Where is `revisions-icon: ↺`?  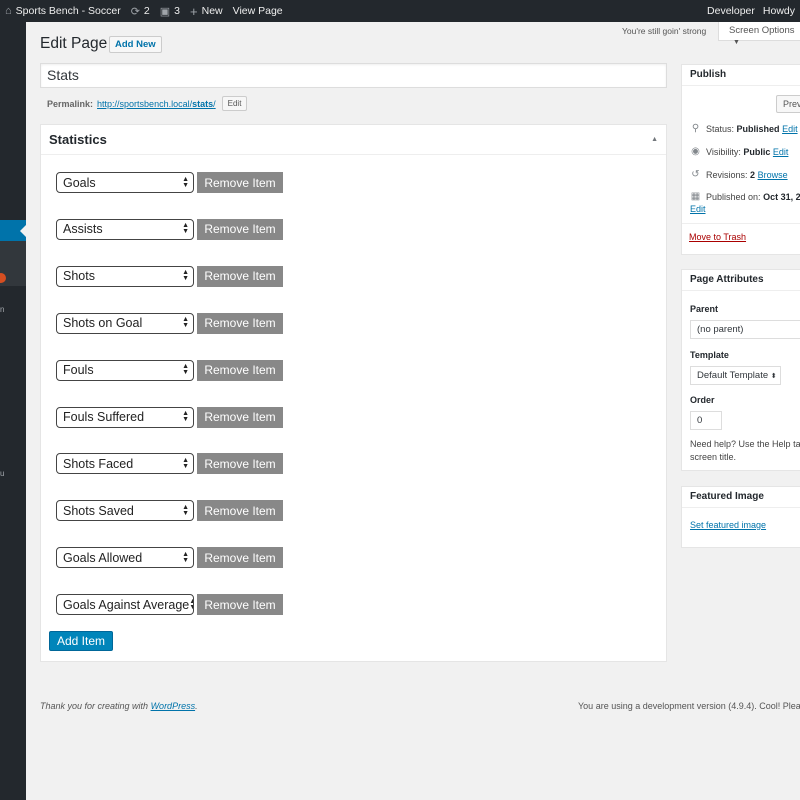
revisions-icon: ↺ is located at coordinates (695, 174).